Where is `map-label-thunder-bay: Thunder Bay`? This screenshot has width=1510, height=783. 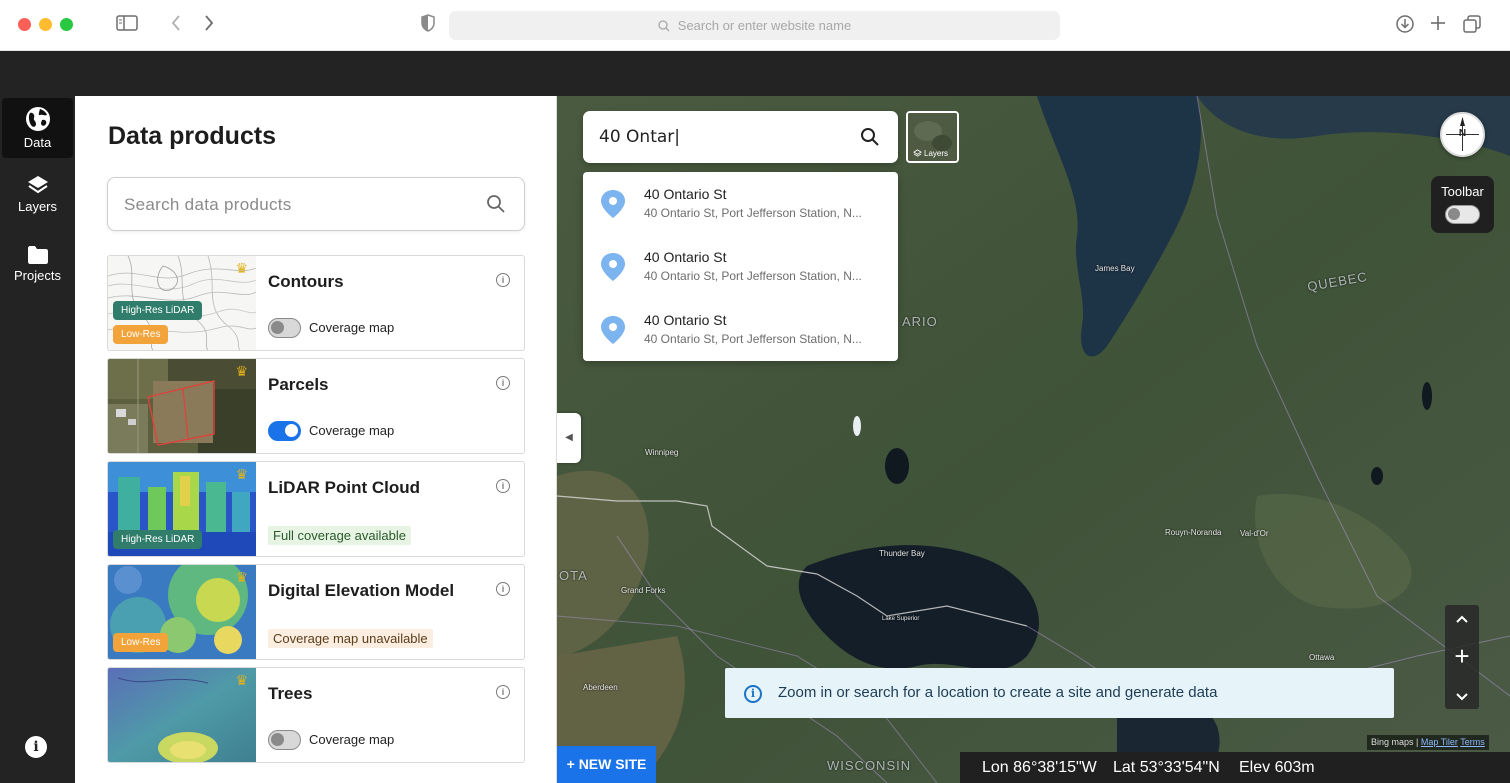
map-label-thunder-bay: Thunder Bay is located at coordinates (902, 553).